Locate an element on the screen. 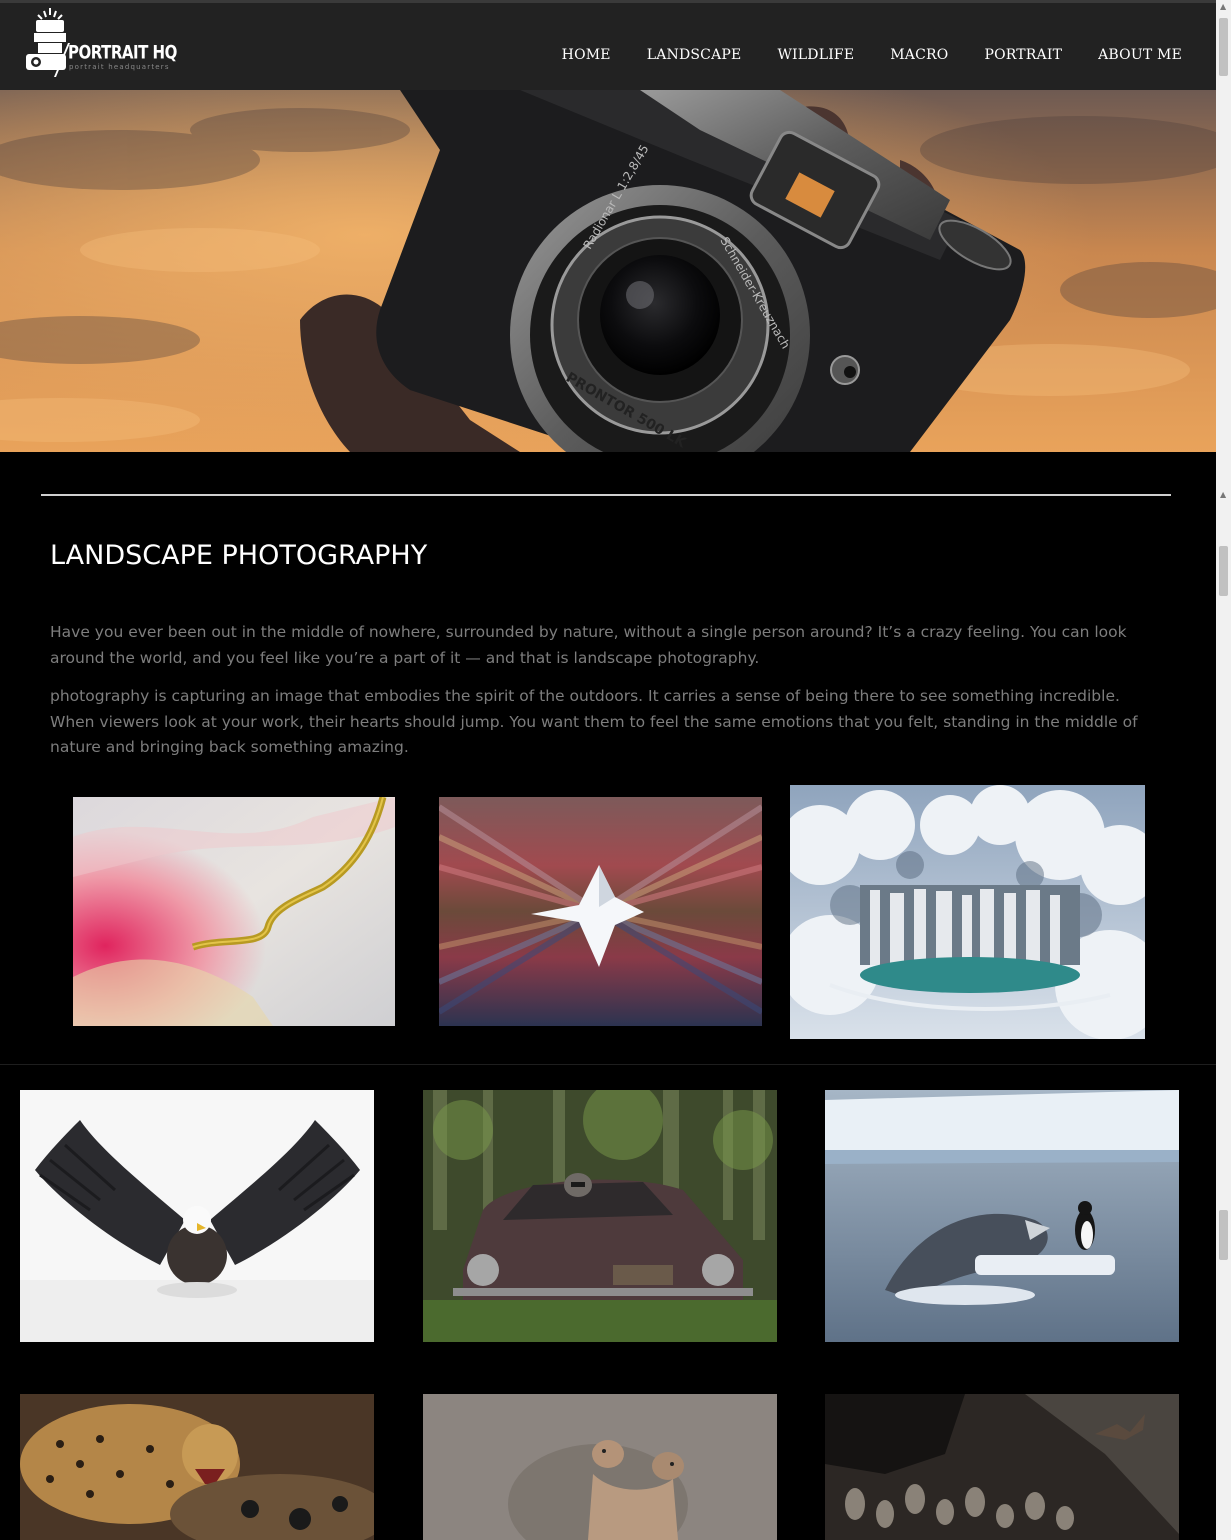 This screenshot has width=1231, height=1540. landscape-photo-frozen-waterfalls is located at coordinates (967, 912).